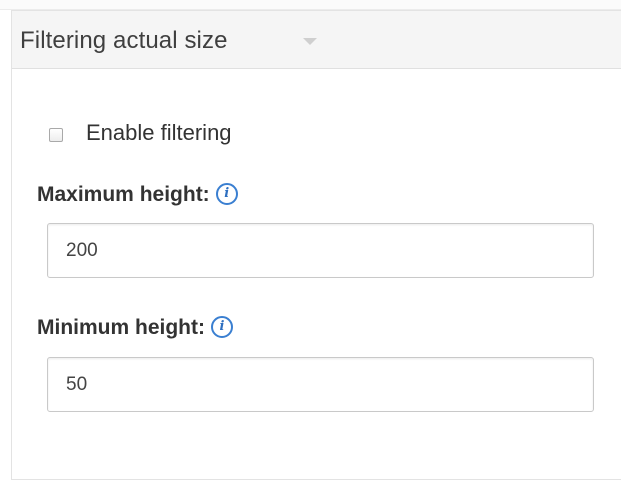  Describe the element at coordinates (121, 327) in the screenshot. I see `minimum-height-label: Minimum height:` at that location.